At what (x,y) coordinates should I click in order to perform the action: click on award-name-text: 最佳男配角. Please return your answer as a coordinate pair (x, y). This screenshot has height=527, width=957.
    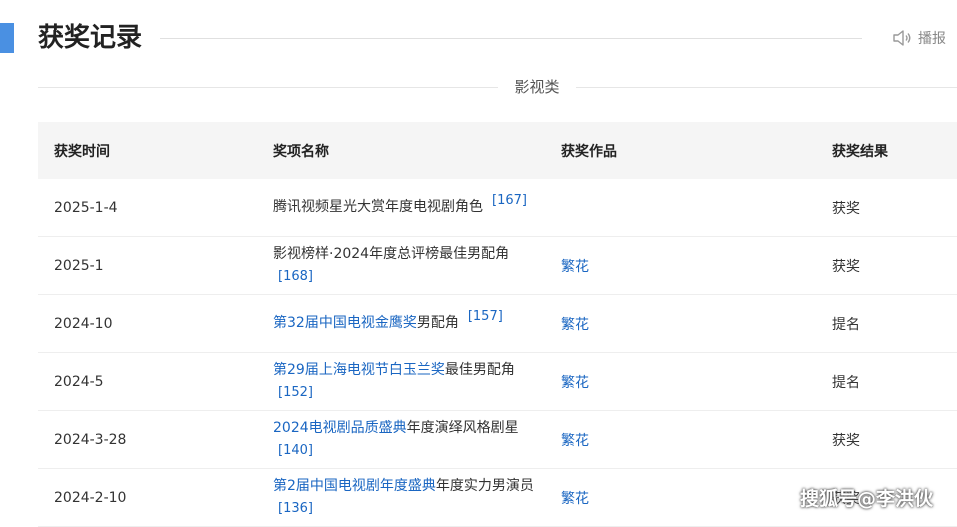
    Looking at the image, I should click on (479, 370).